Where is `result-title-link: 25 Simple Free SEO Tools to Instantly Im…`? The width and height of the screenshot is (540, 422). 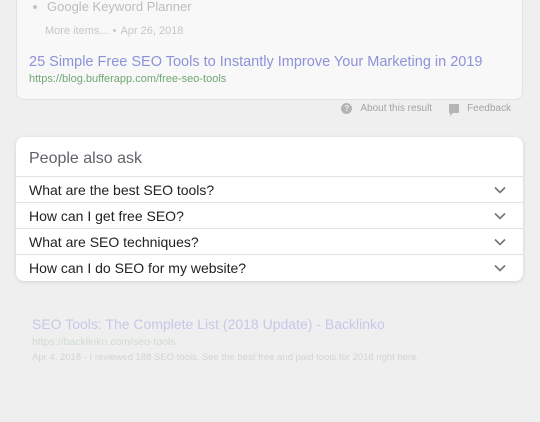
result-title-link: 25 Simple Free SEO Tools to Instantly Im… is located at coordinates (256, 62).